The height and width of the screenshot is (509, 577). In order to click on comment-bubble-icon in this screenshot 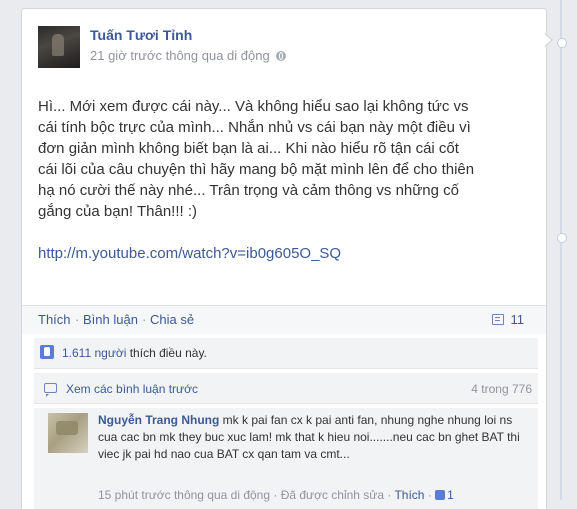, I will do `click(50, 390)`.